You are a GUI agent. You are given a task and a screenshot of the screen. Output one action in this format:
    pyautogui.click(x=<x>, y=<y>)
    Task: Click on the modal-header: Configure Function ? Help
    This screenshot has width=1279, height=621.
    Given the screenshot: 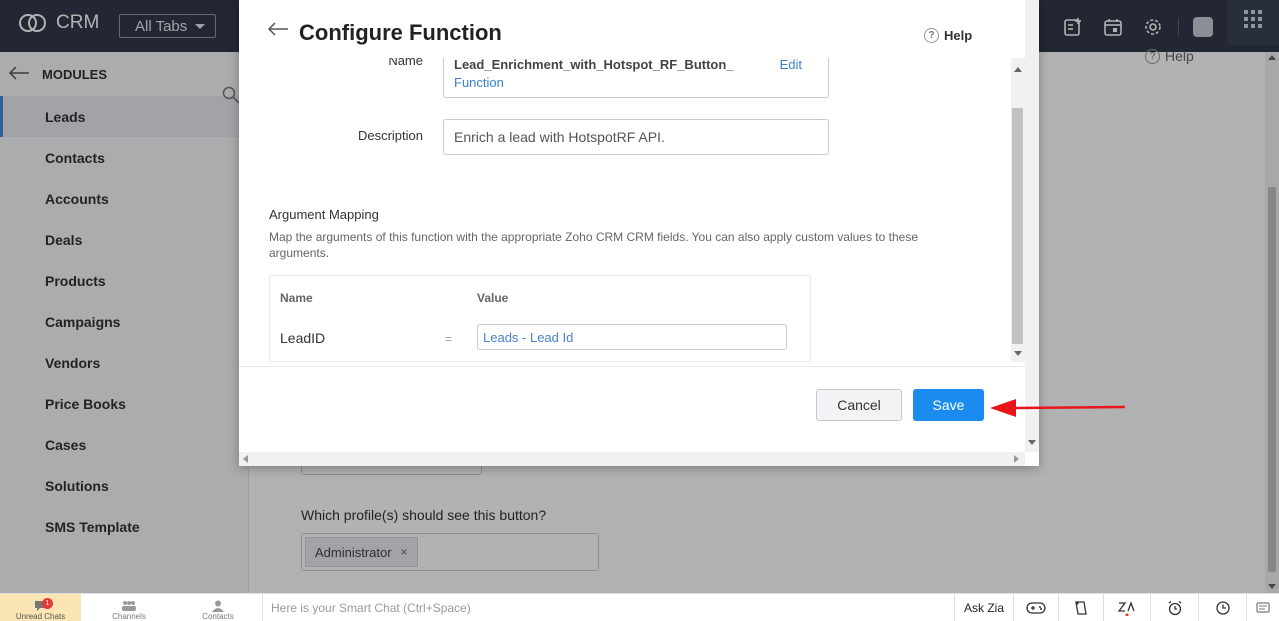 What is the action you would take?
    pyautogui.click(x=632, y=29)
    